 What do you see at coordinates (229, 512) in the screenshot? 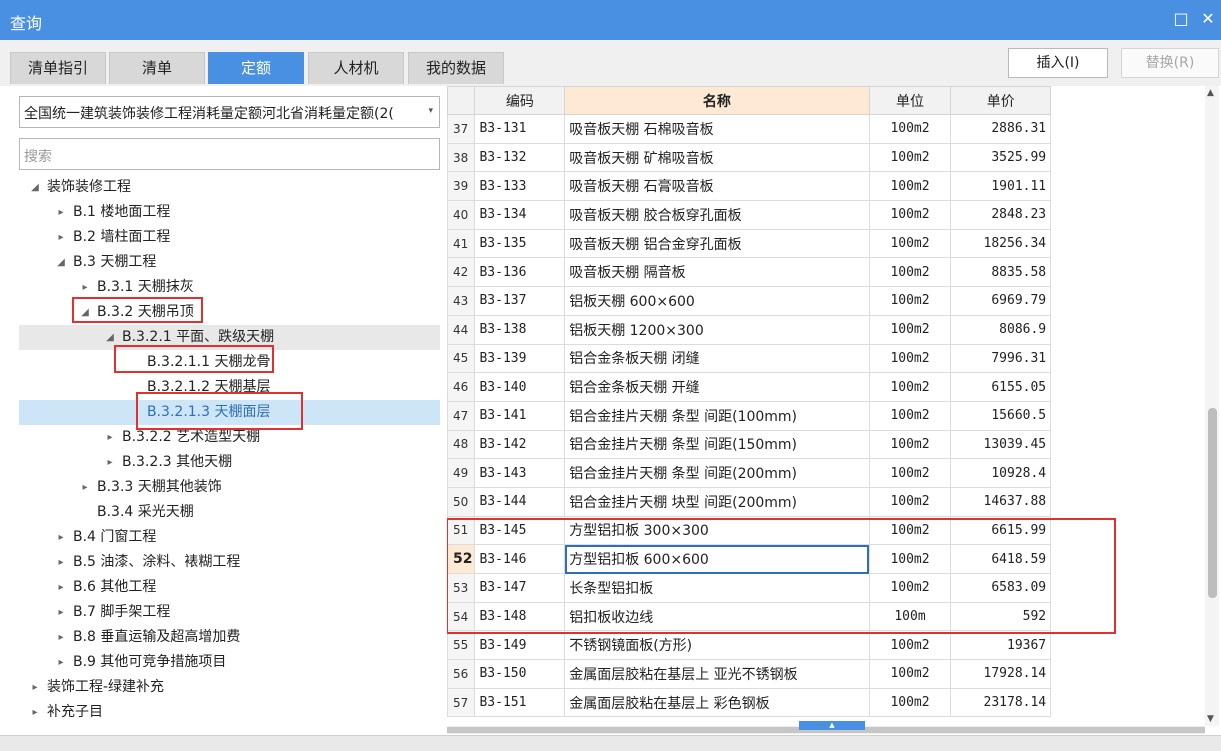
I see `tree-node: B.3.4 采光天棚` at bounding box center [229, 512].